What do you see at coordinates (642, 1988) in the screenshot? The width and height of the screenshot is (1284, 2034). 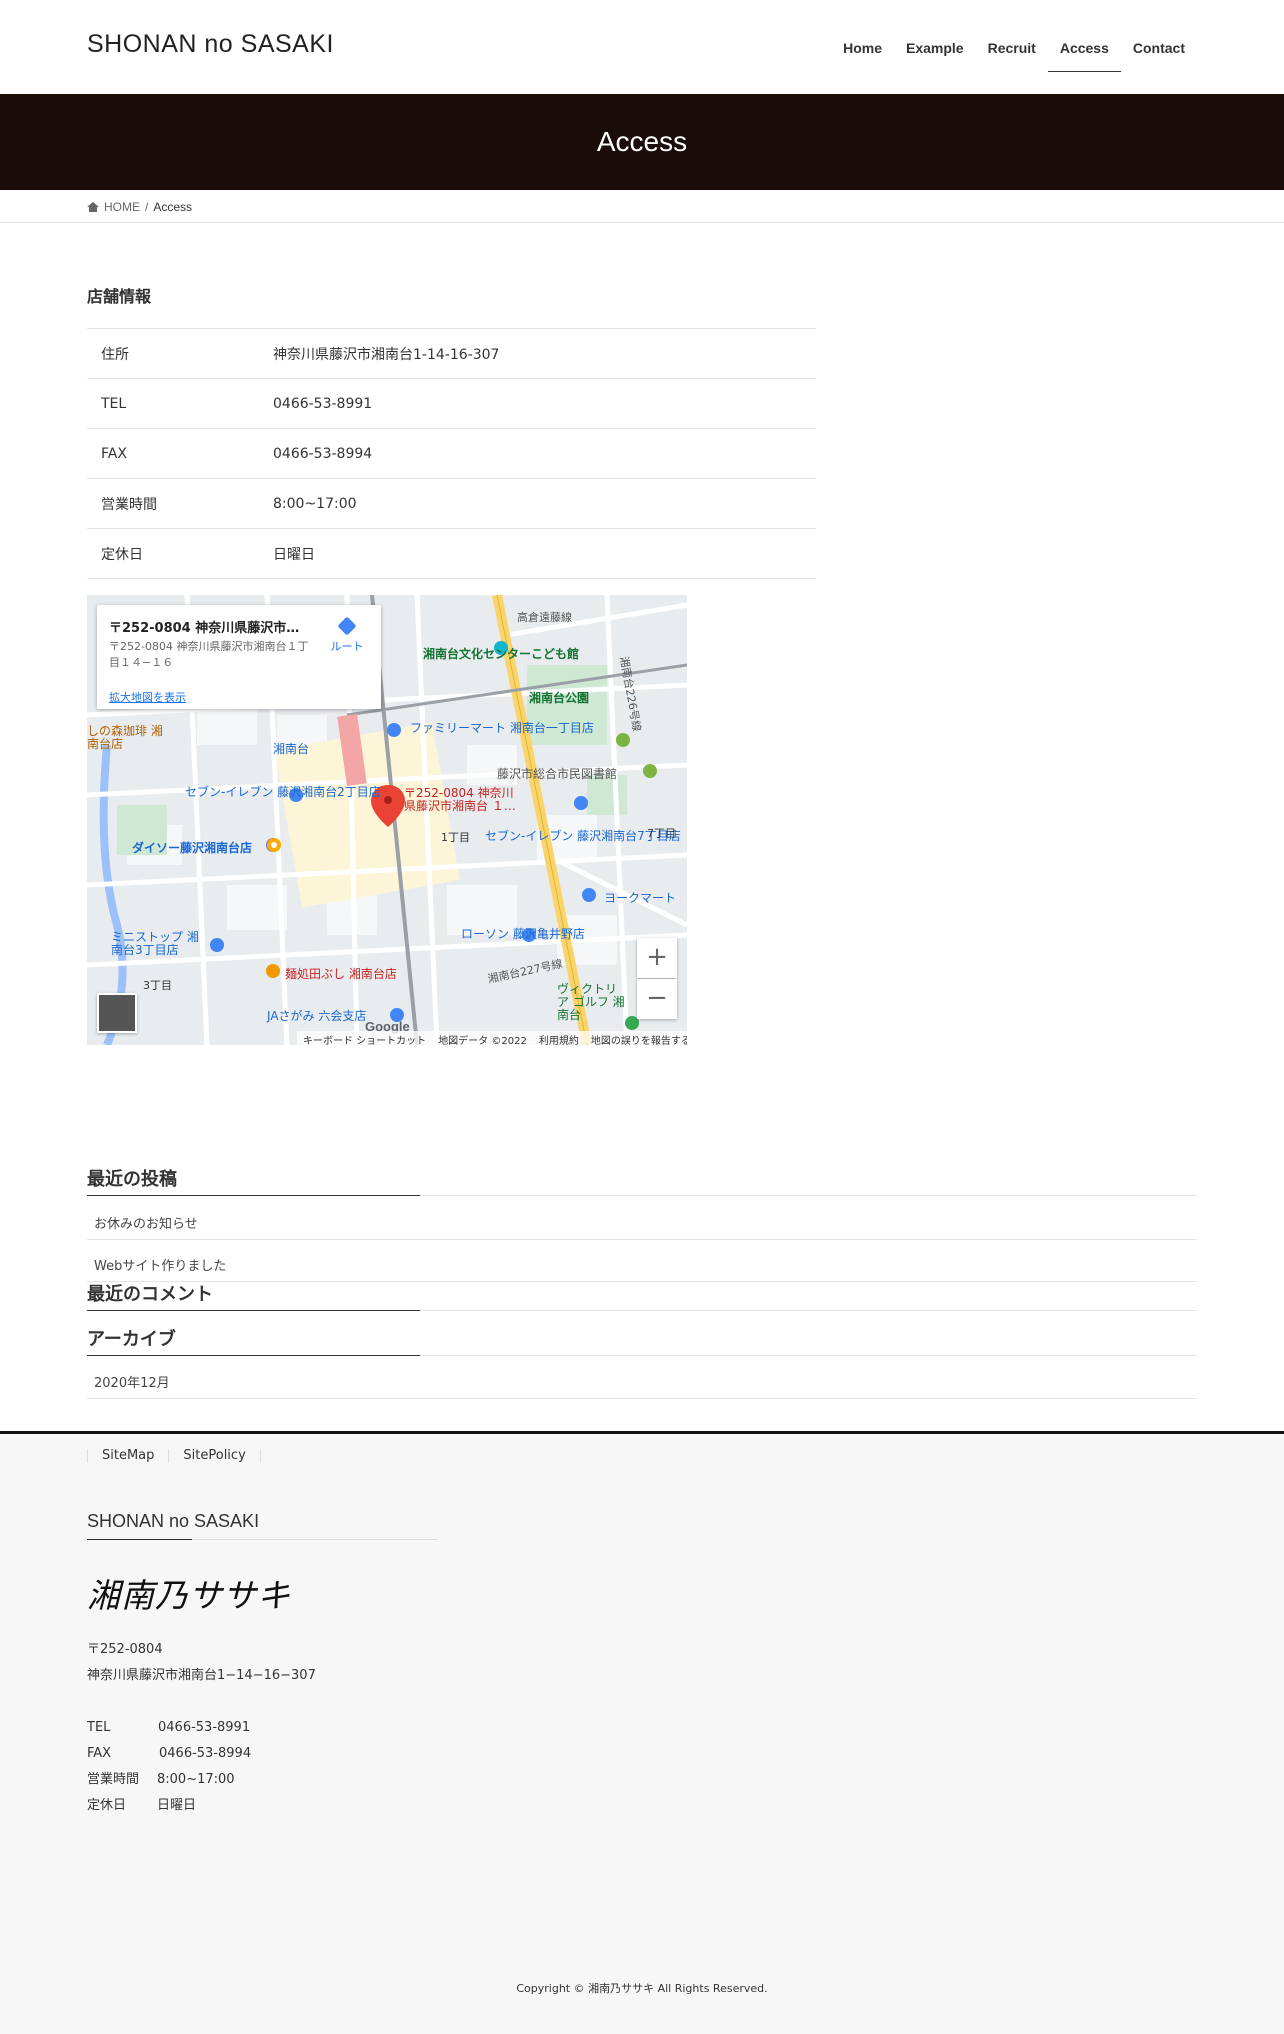 I see `copyright: Copyright © 湘南乃ササキ All Rights Reserved.` at bounding box center [642, 1988].